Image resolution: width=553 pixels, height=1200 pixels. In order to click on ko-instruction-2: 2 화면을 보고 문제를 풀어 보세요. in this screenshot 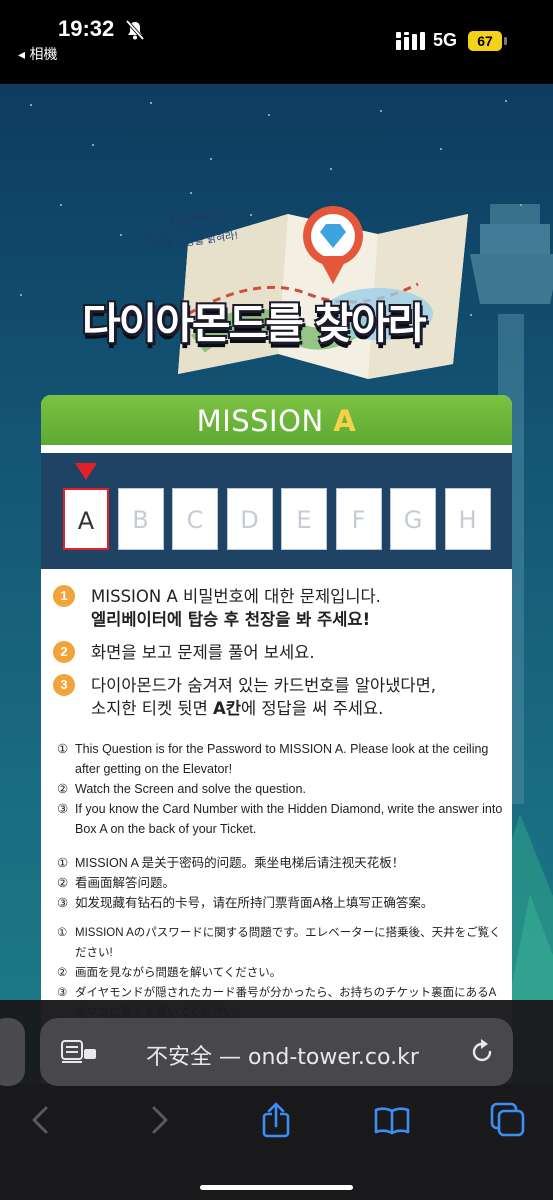, I will do `click(281, 652)`.